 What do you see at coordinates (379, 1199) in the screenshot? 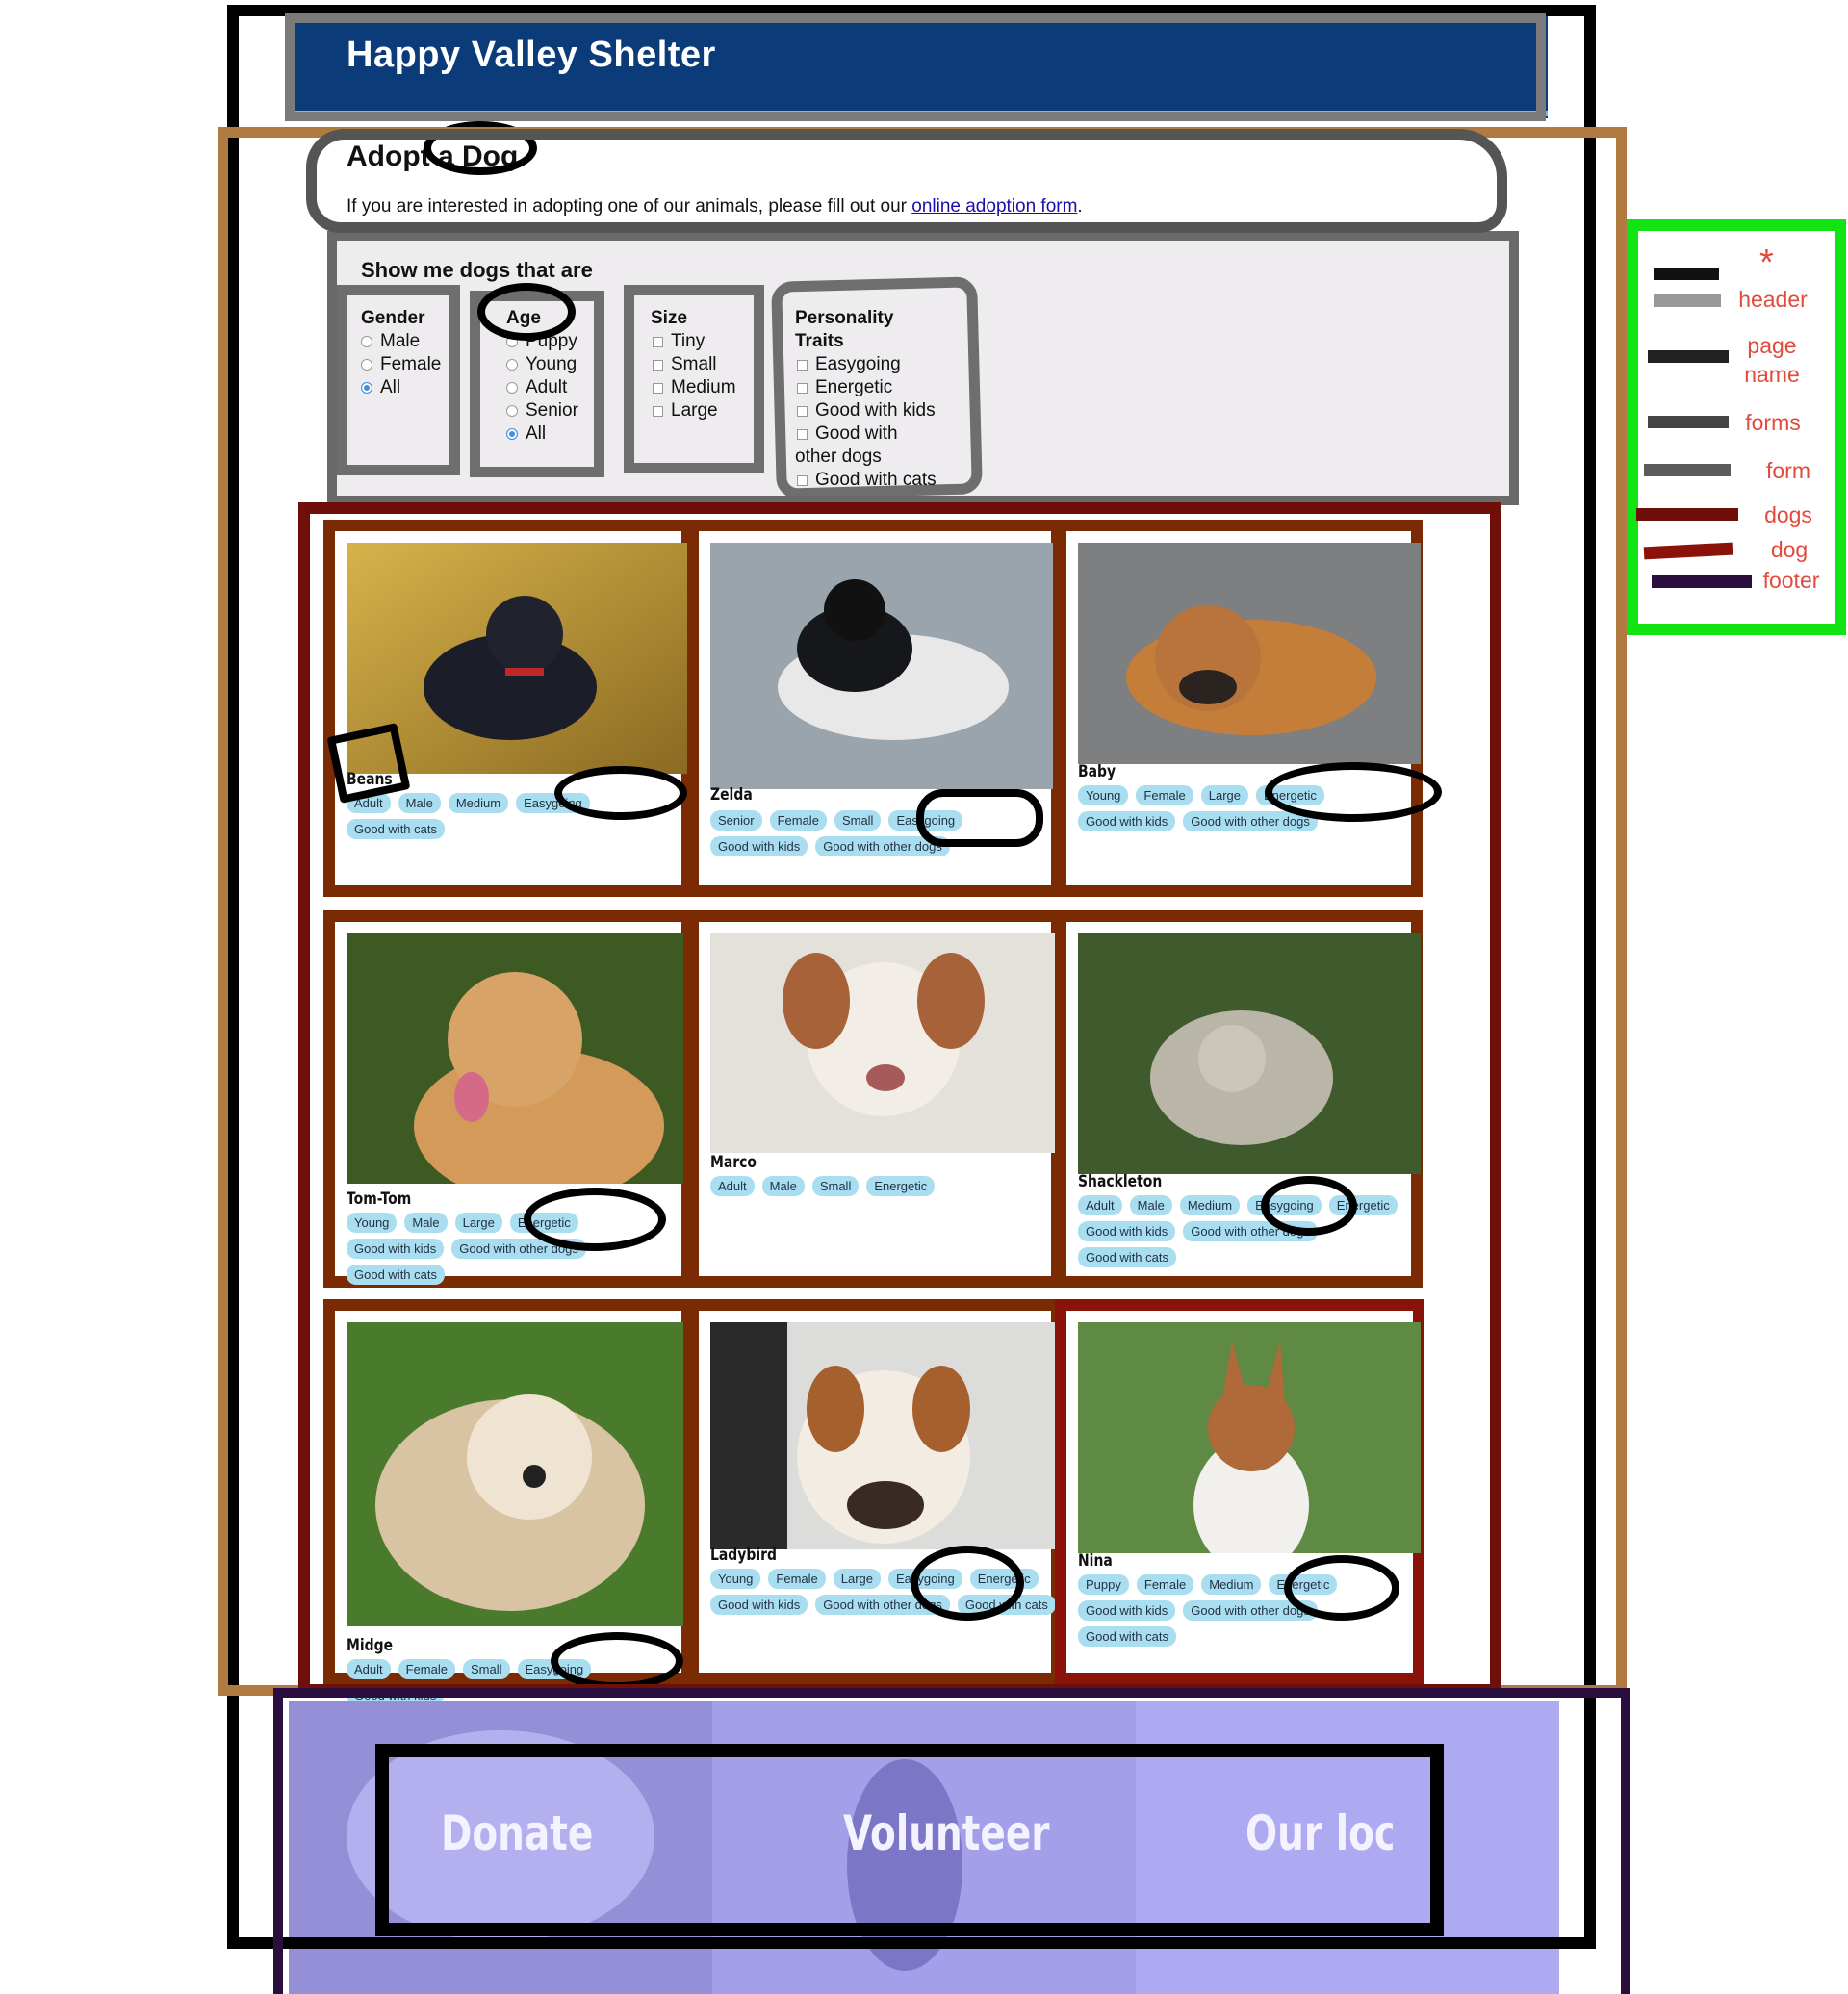
I see `dog-name: Tom-Tom` at bounding box center [379, 1199].